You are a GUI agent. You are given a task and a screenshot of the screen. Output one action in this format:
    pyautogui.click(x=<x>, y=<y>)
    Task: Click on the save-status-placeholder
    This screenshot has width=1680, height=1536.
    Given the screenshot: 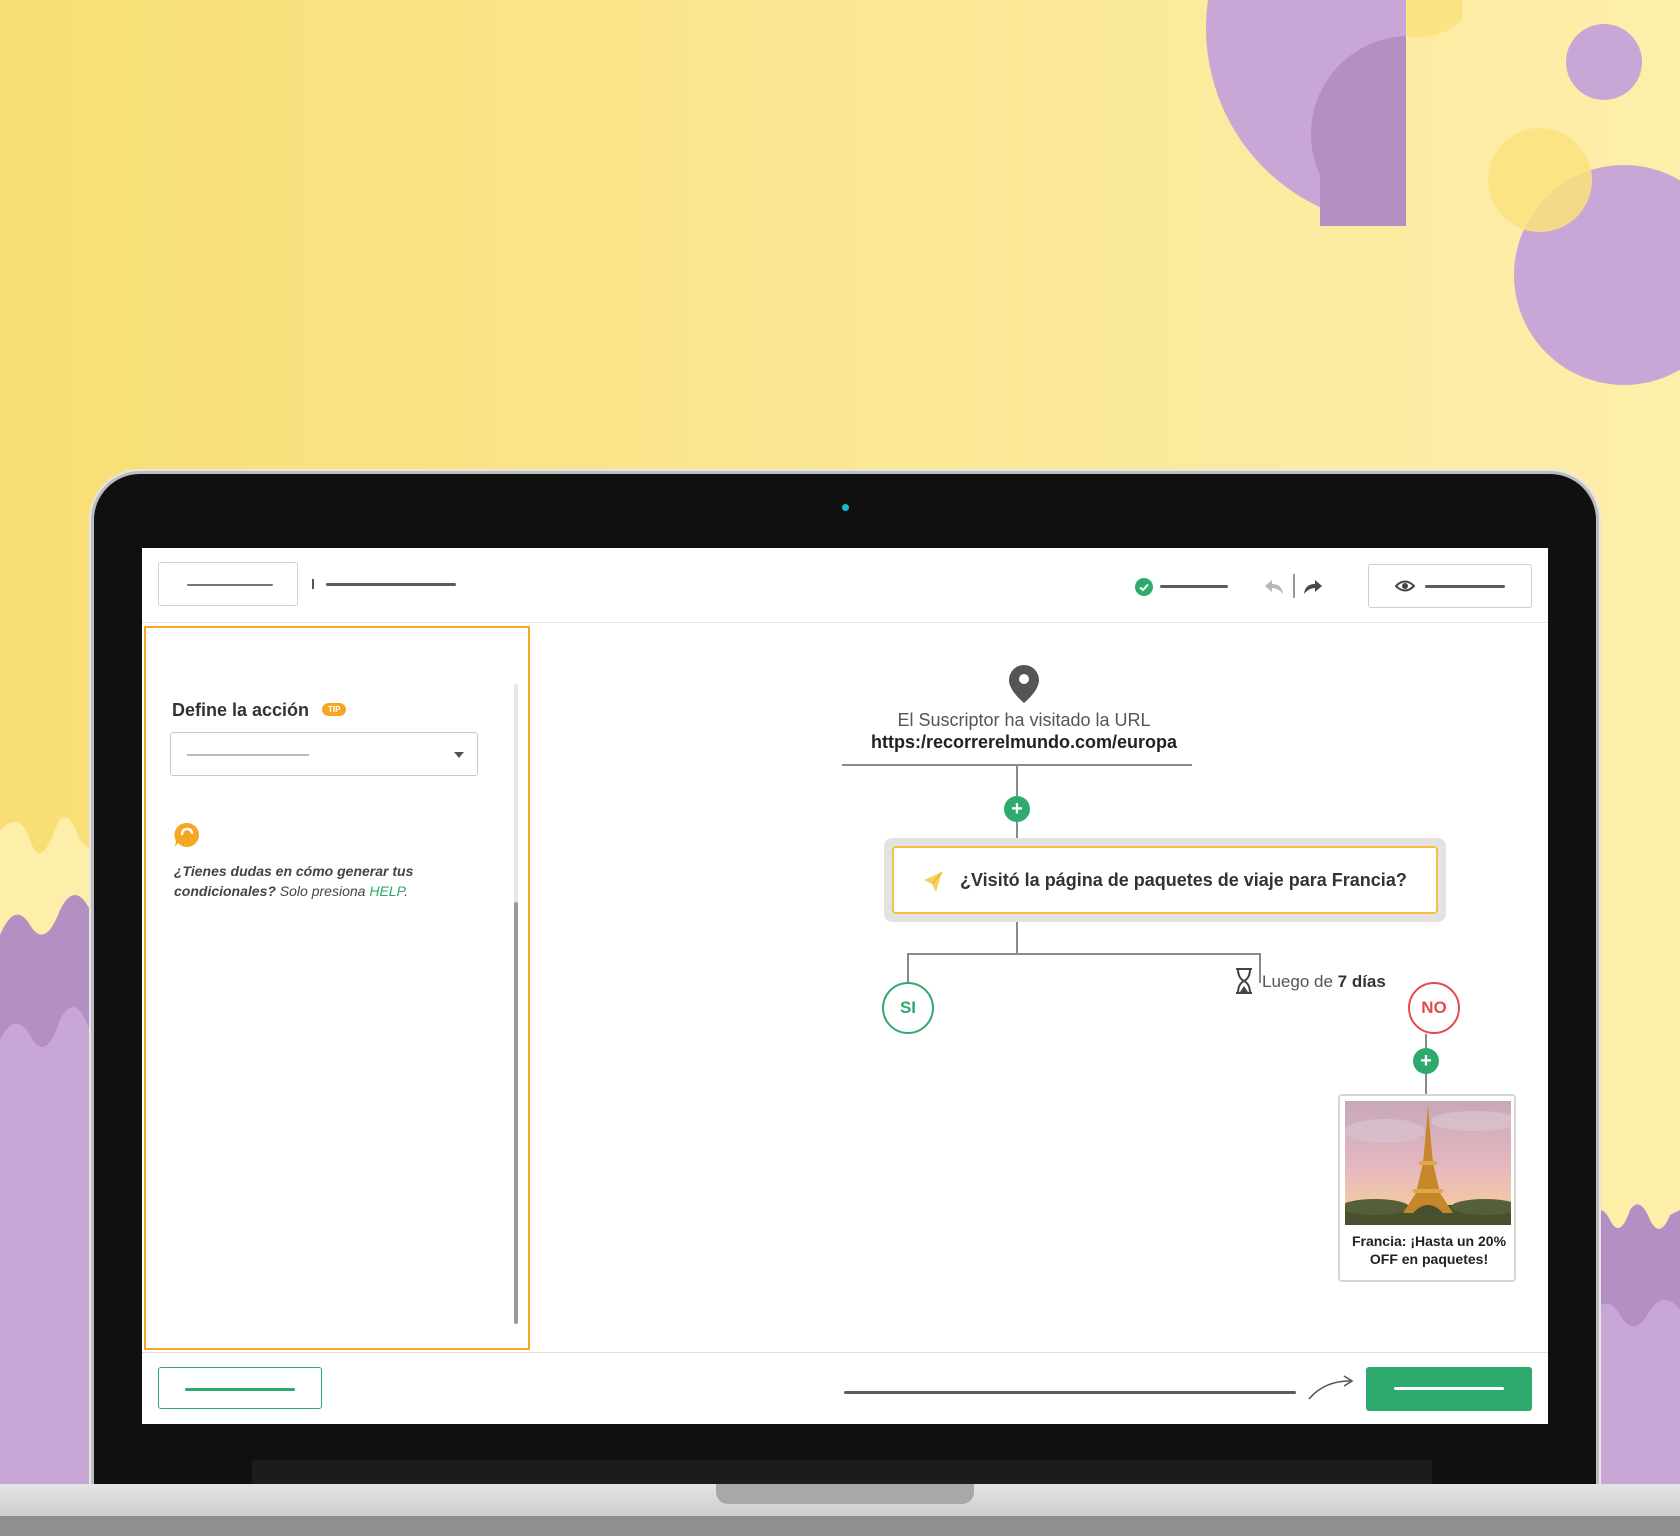 What is the action you would take?
    pyautogui.click(x=1194, y=586)
    